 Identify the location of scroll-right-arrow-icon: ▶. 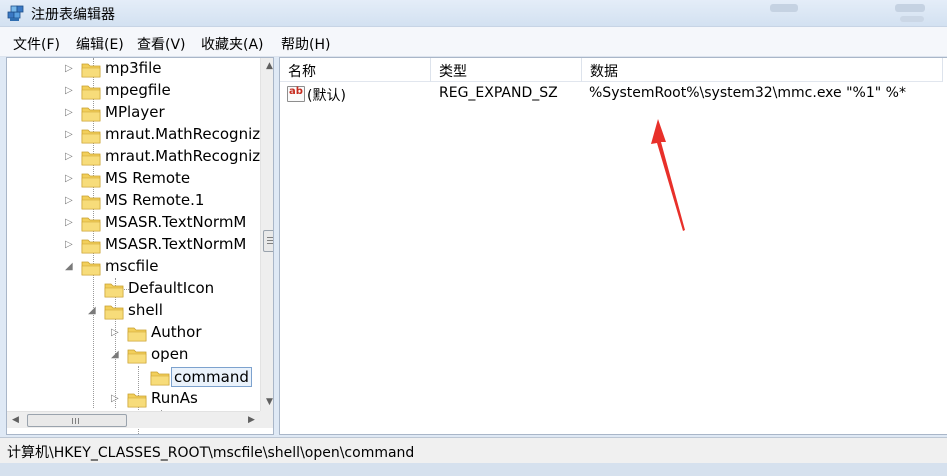
(251, 420).